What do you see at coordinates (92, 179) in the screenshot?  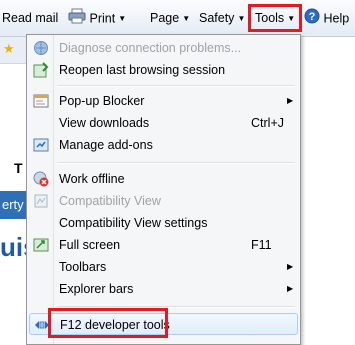 I see `menu-item-label: Work offline` at bounding box center [92, 179].